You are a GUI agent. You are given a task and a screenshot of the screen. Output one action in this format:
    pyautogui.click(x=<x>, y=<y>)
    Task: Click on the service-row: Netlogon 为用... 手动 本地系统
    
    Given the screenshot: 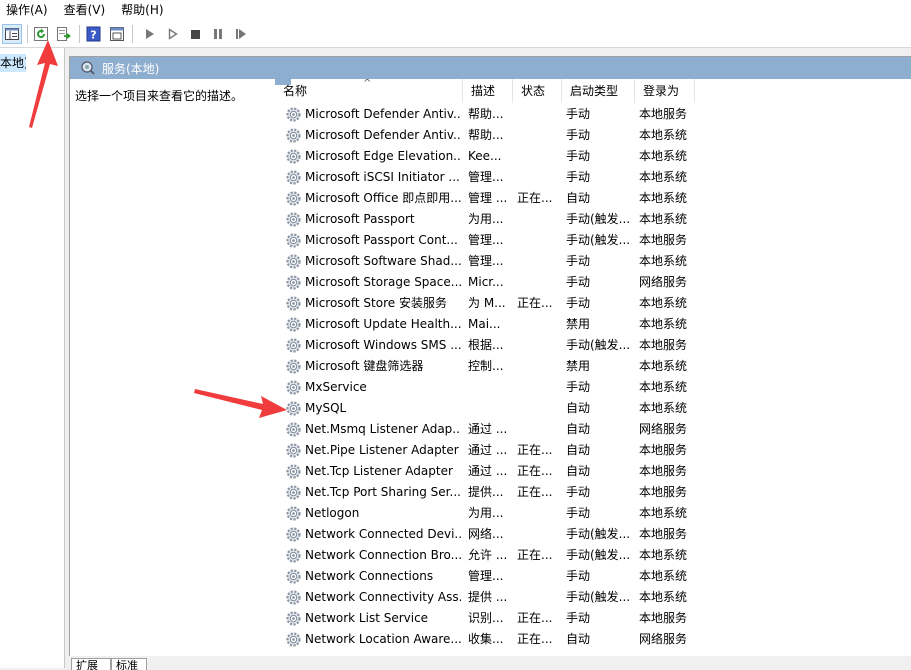 What is the action you would take?
    pyautogui.click(x=593, y=513)
    